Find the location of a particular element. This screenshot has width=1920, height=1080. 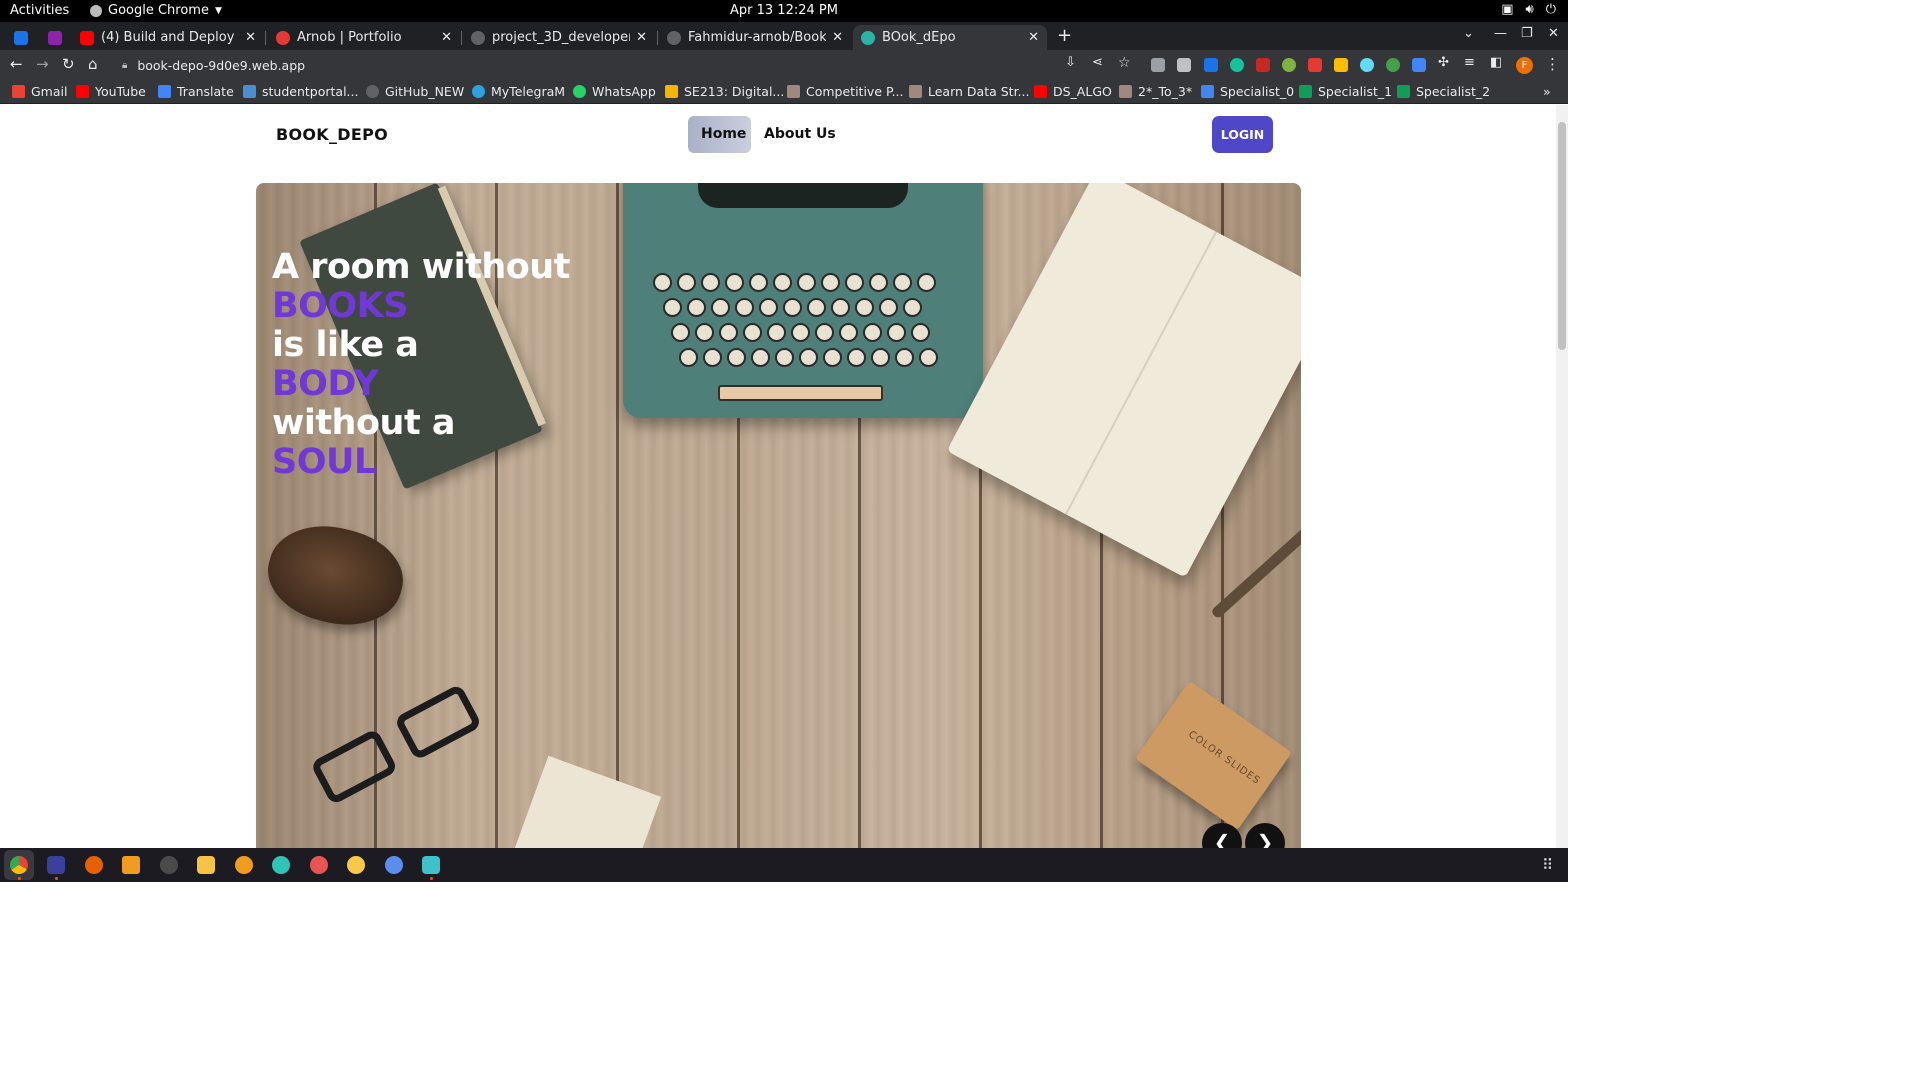

scrollbar-thumb is located at coordinates (1562, 236).